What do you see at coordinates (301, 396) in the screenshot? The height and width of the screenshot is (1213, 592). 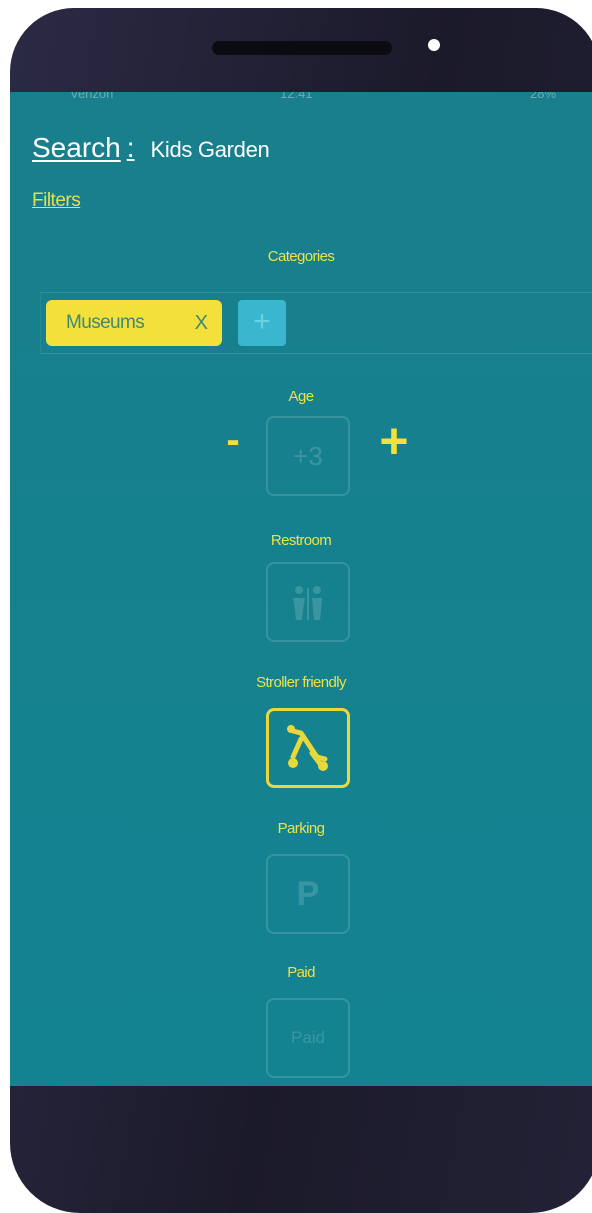 I see `age-label: Age` at bounding box center [301, 396].